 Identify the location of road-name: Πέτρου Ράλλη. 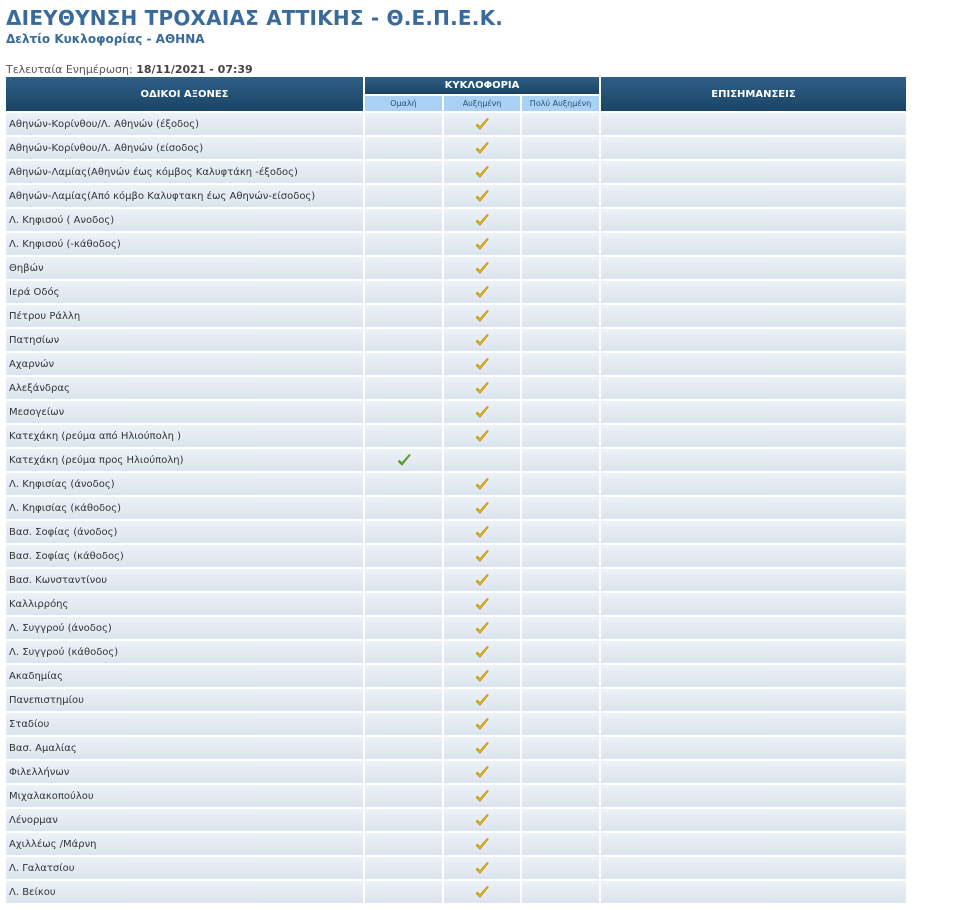
(184, 316).